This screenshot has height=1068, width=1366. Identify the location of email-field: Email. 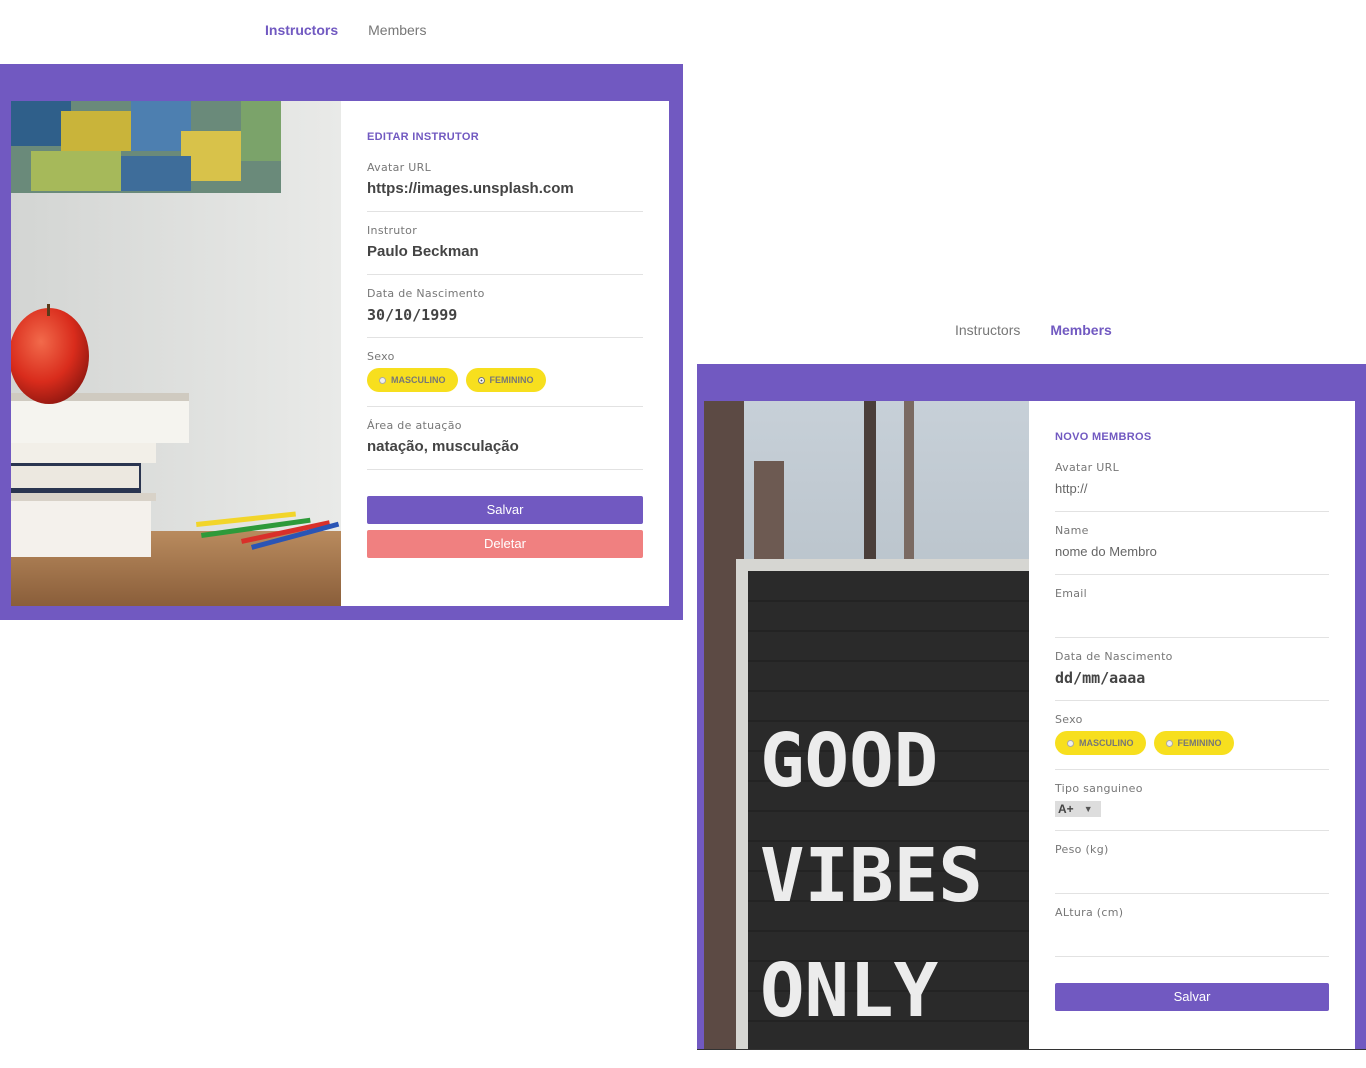
(1192, 612).